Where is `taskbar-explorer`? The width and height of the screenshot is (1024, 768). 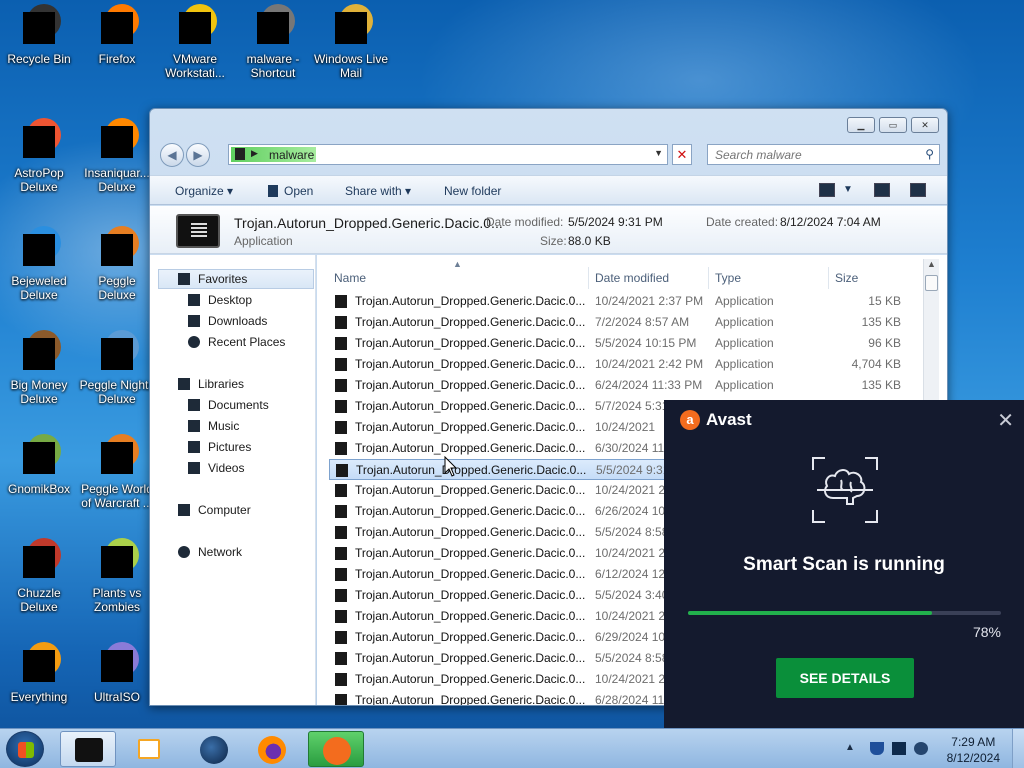 taskbar-explorer is located at coordinates (88, 749).